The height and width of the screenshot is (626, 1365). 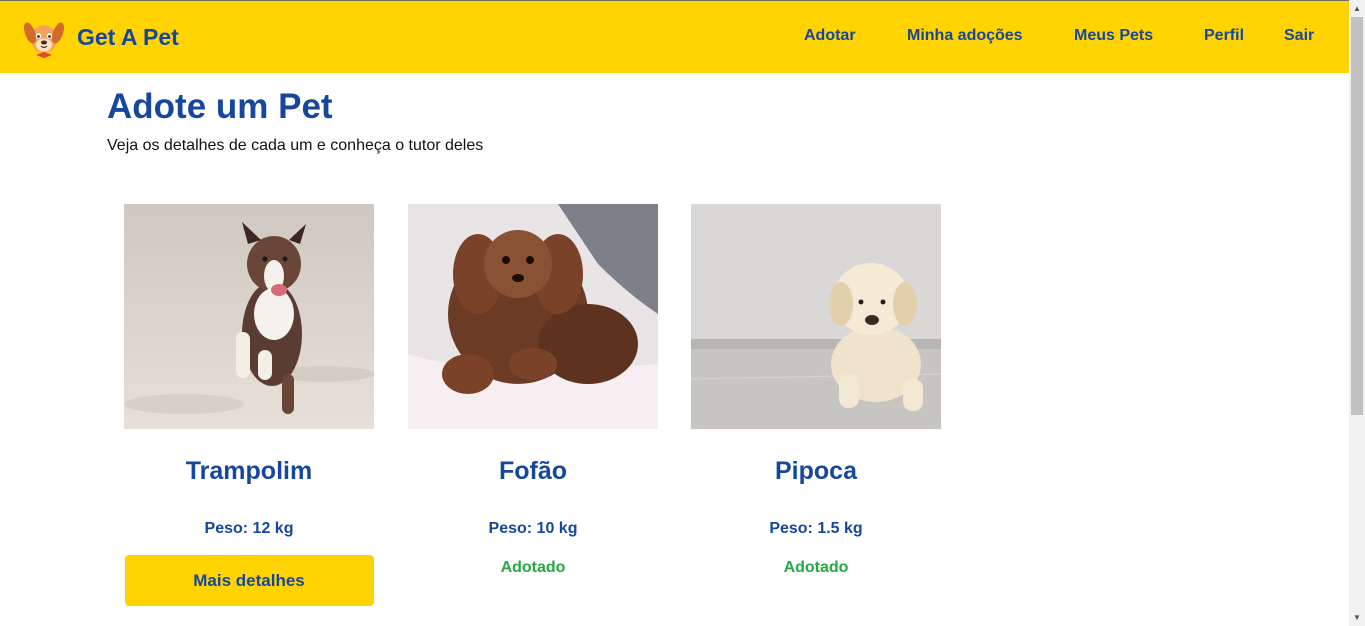 I want to click on pet-name: Trampolim, so click(x=249, y=471).